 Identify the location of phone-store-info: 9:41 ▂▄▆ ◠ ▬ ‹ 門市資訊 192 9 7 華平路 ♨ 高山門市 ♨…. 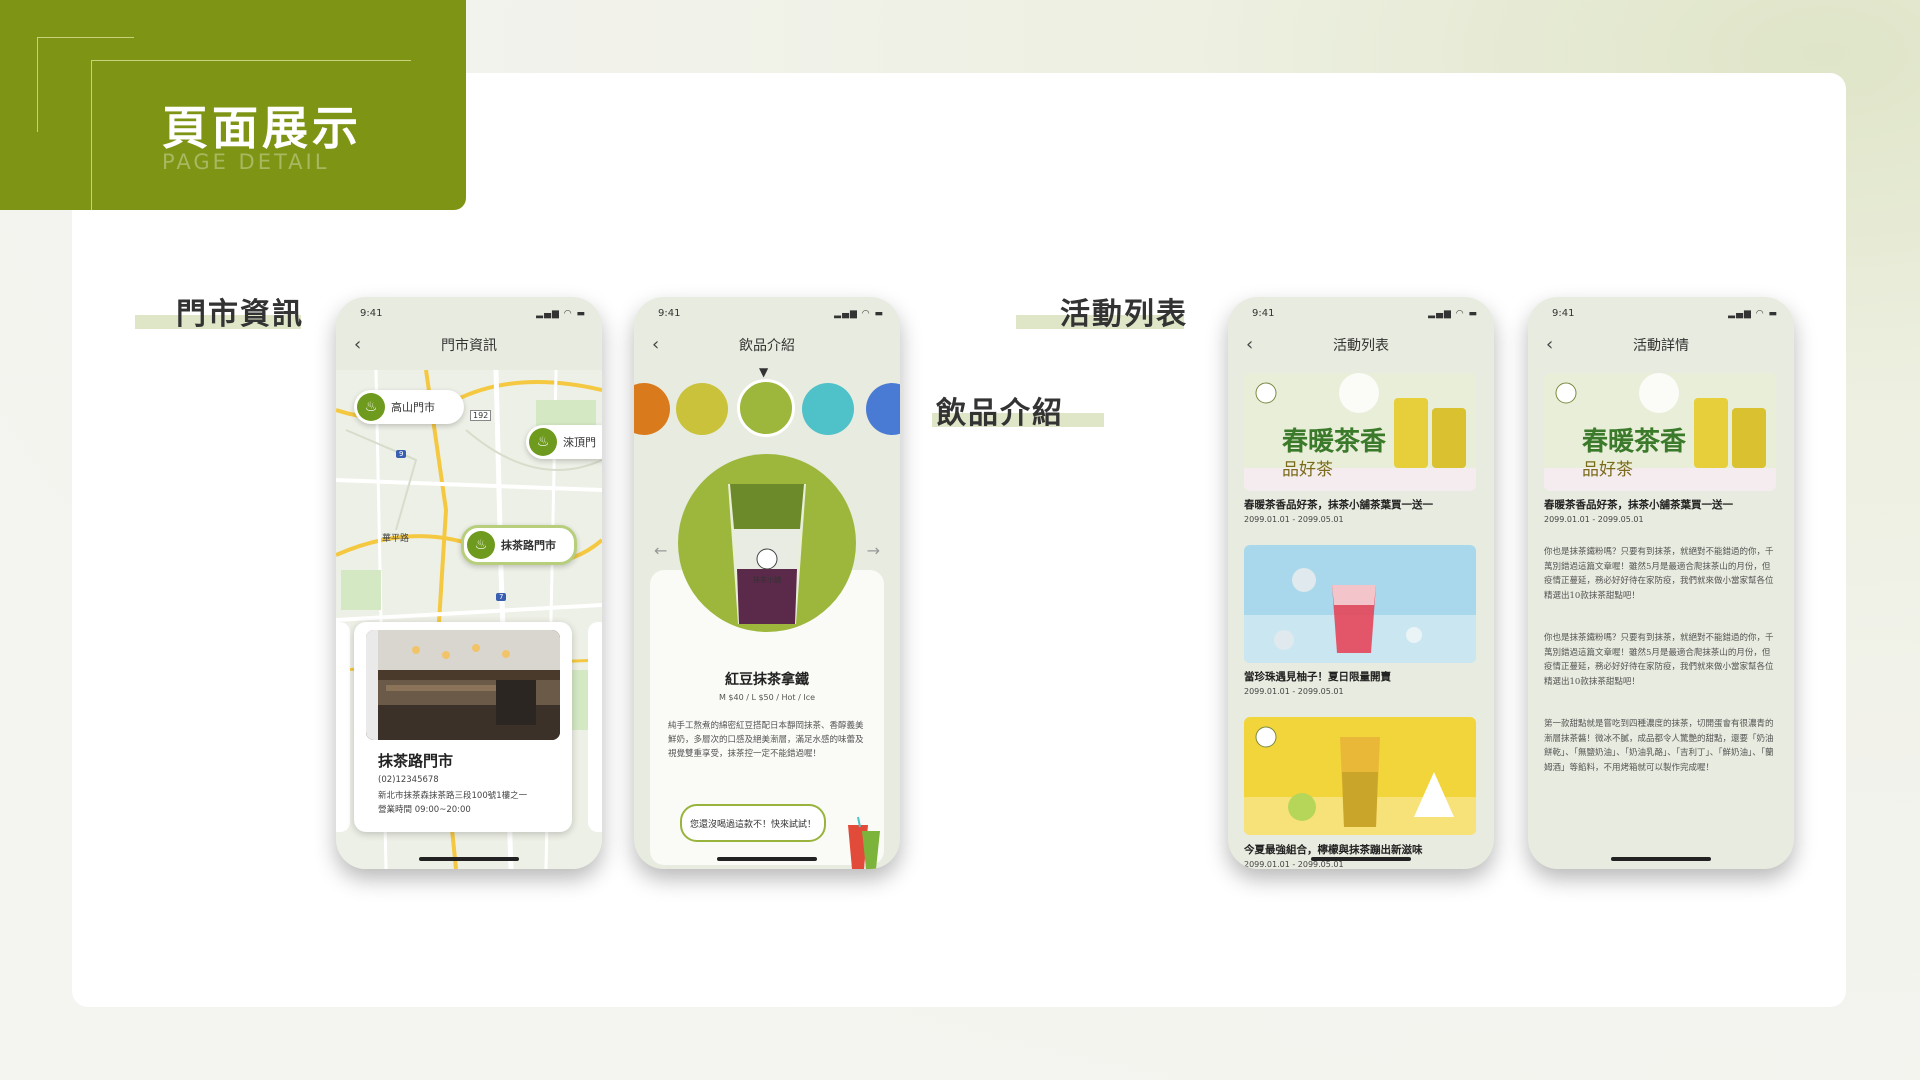
(469, 583).